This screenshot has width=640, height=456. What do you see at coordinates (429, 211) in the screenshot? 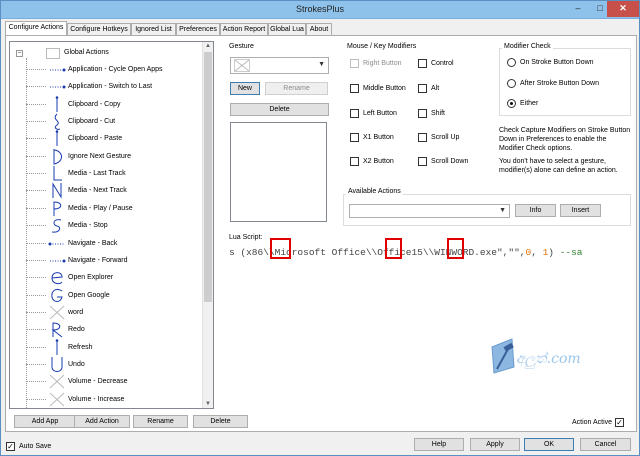
I see `available-actions-dropdown: ▼` at bounding box center [429, 211].